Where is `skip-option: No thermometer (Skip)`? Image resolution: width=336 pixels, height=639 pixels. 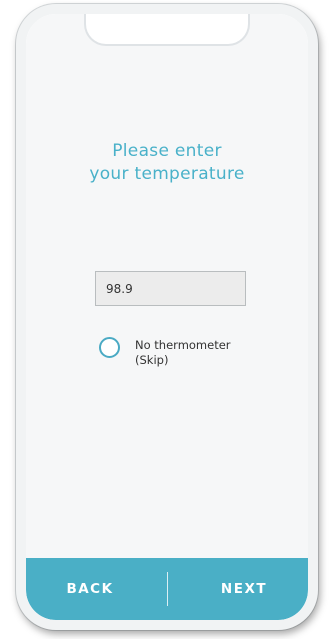
skip-option: No thermometer (Skip) is located at coordinates (194, 357).